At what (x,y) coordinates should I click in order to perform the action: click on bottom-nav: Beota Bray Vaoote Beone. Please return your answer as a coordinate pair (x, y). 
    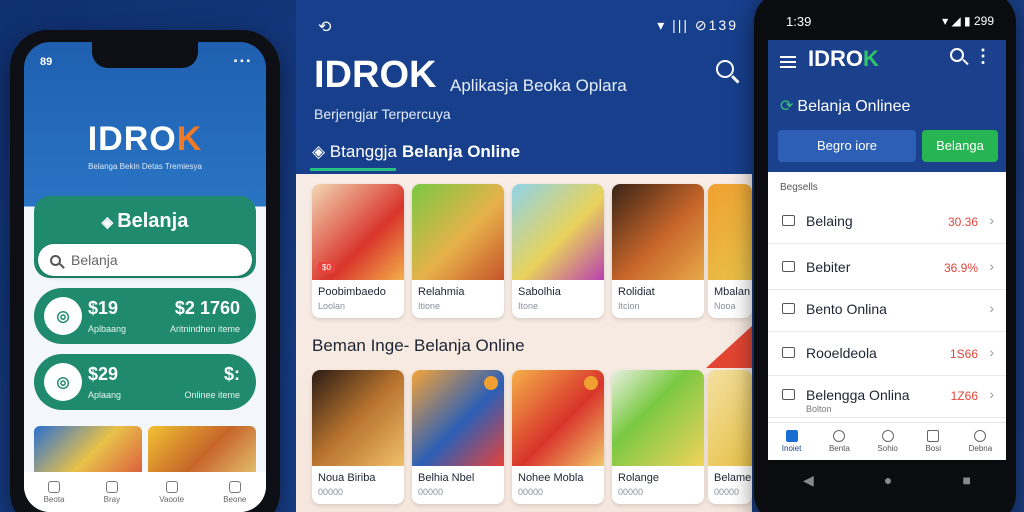
    Looking at the image, I should click on (145, 492).